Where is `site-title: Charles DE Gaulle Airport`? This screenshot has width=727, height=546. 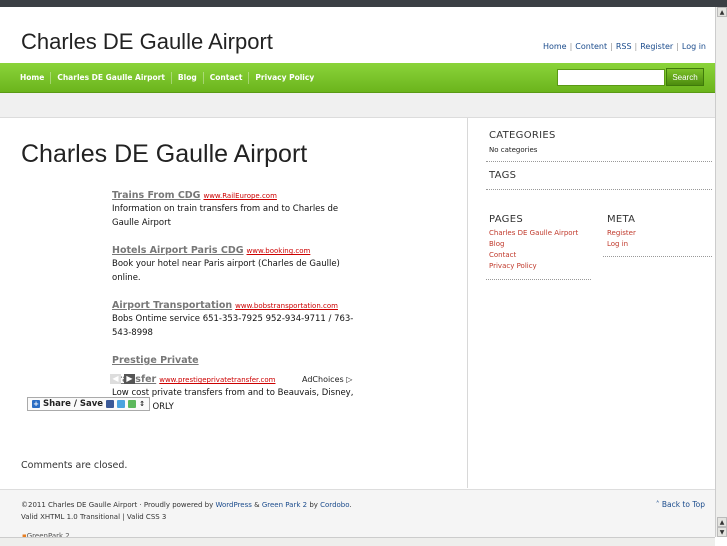 site-title: Charles DE Gaulle Airport is located at coordinates (147, 42).